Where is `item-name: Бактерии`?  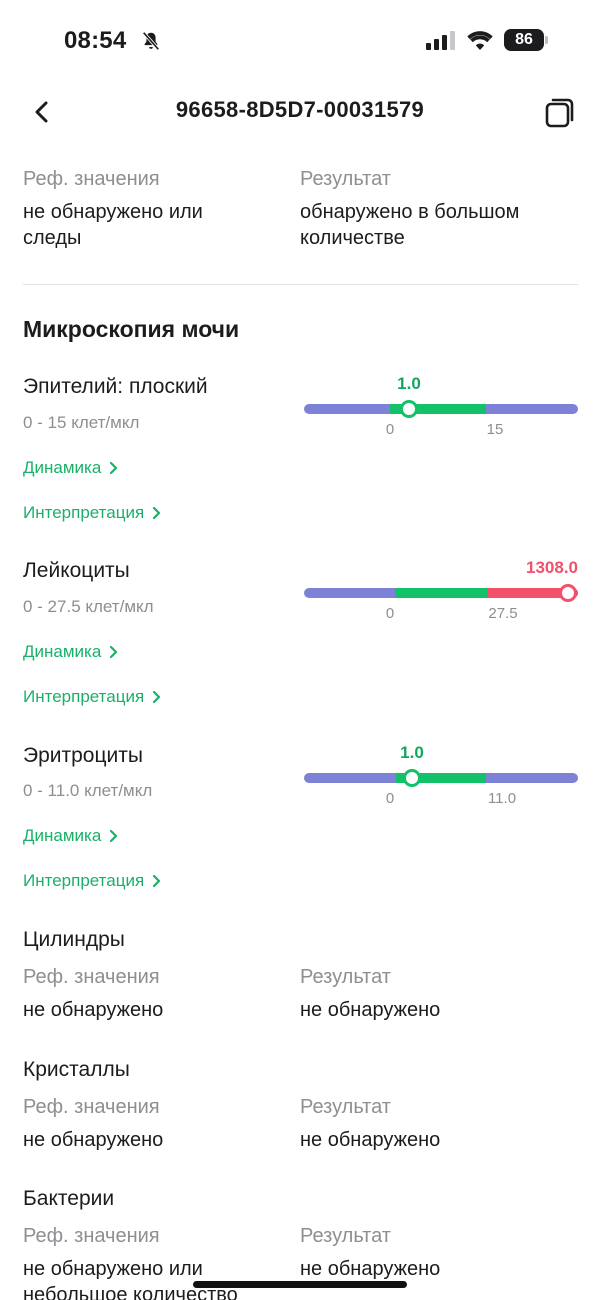
item-name: Бактерии is located at coordinates (69, 1198).